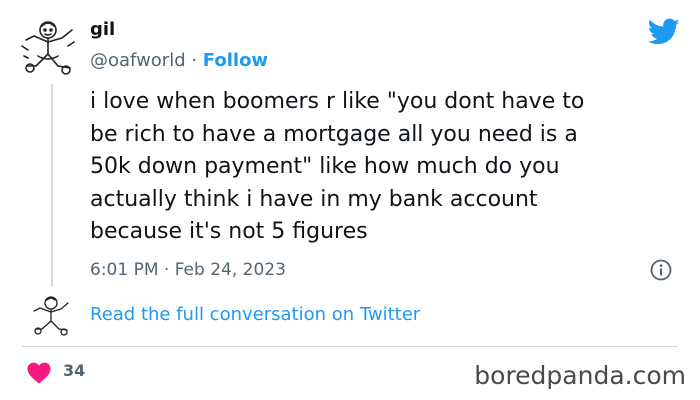 The image size is (700, 400). I want to click on reply-avatar-icon, so click(51, 316).